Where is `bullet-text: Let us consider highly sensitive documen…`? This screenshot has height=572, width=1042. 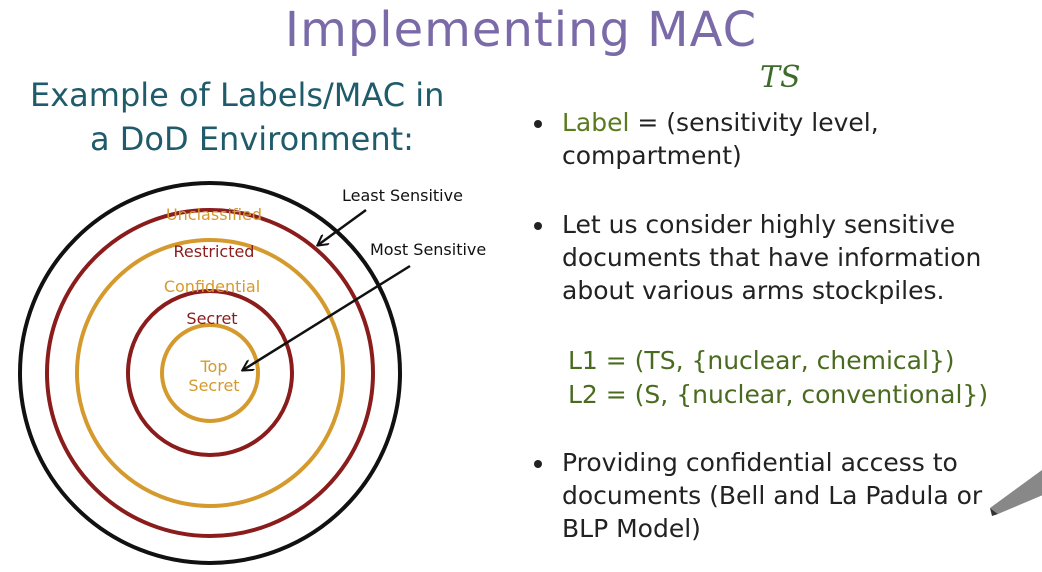
bullet-text: Let us consider highly sensitive documen… is located at coordinates (798, 257).